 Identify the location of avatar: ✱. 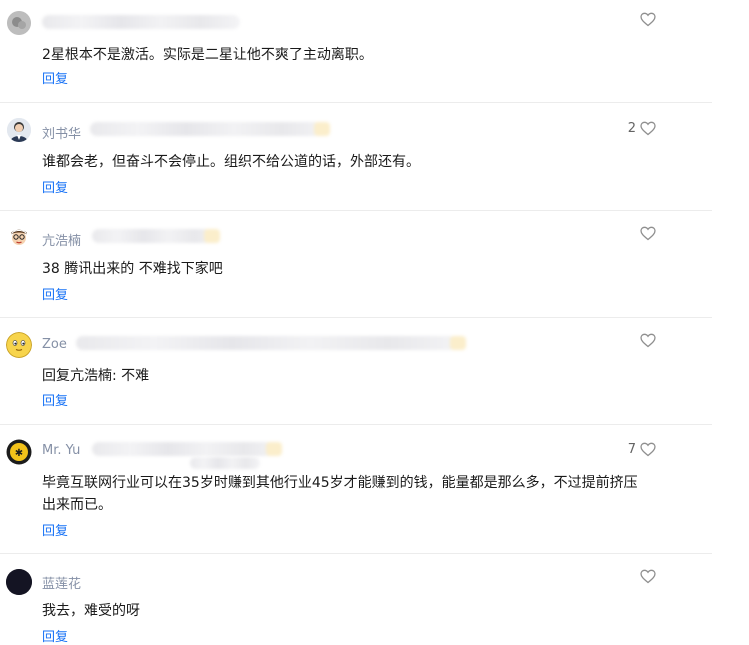
(19, 452).